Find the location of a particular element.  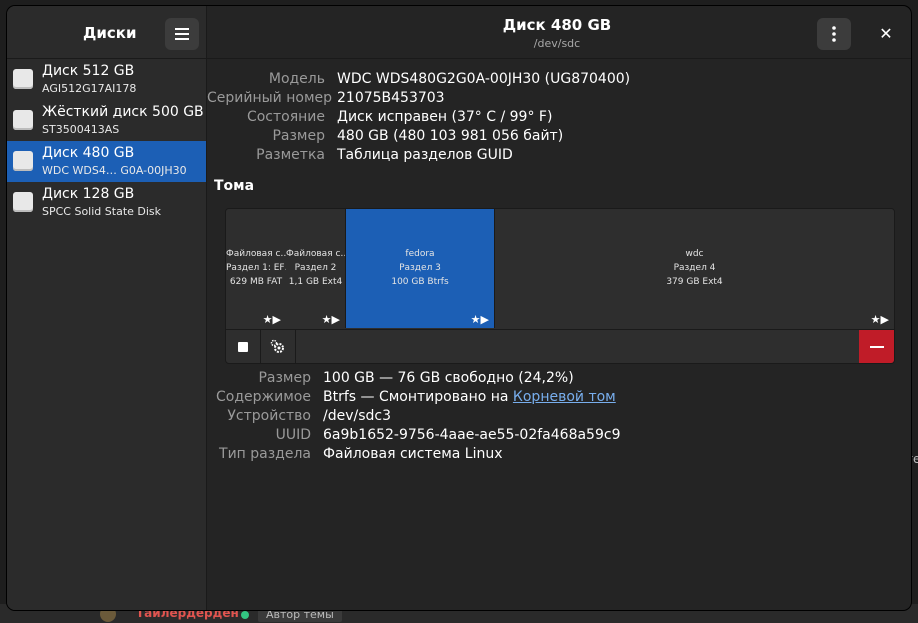

disk-name: Диск 512 GB is located at coordinates (88, 71).